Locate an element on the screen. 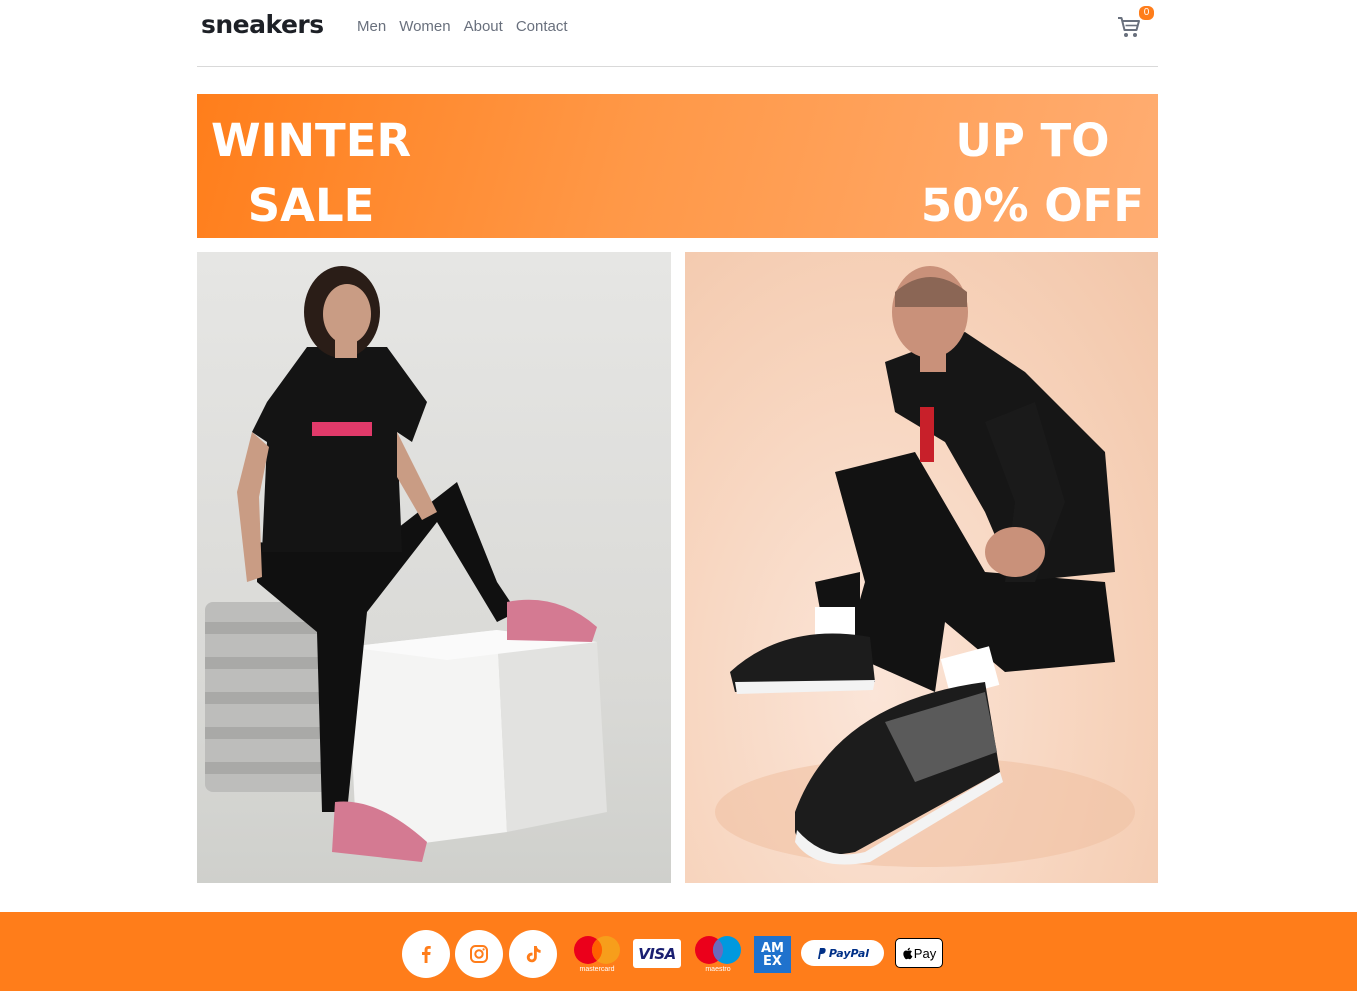  mastercard-icon is located at coordinates (597, 950).